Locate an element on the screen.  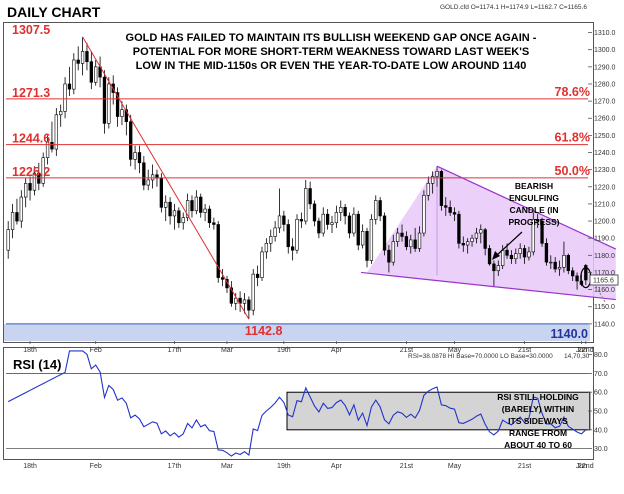
rsi-annotation-3: ITS SIDEWAYS is located at coordinates (538, 421).